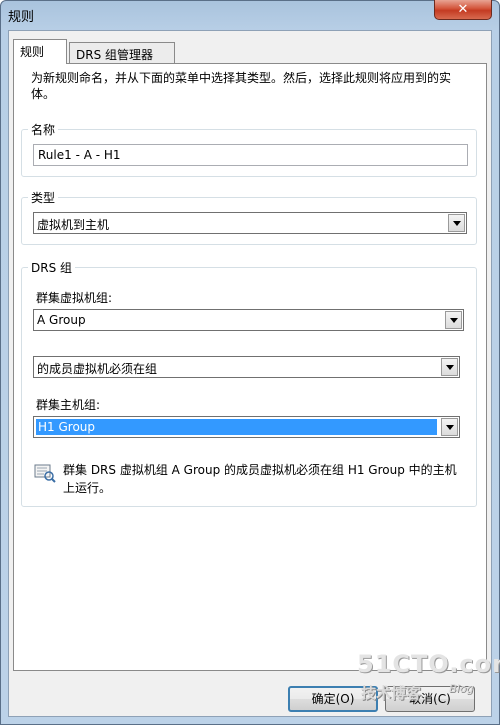 The width and height of the screenshot is (500, 725). I want to click on cancel-button-label: 取消(C), so click(430, 699).